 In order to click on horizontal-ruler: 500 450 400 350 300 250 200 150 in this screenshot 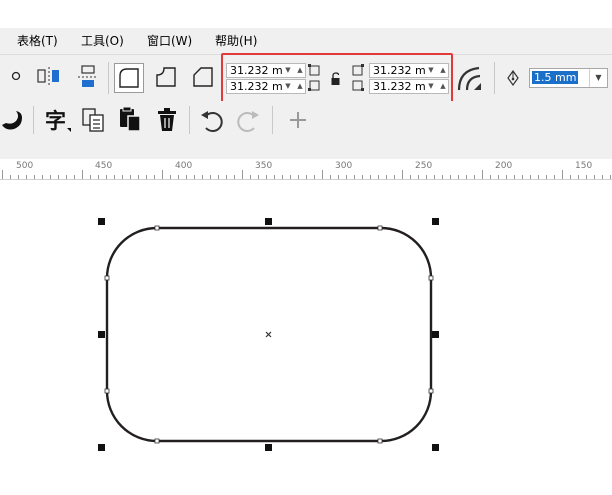, I will do `click(306, 169)`.